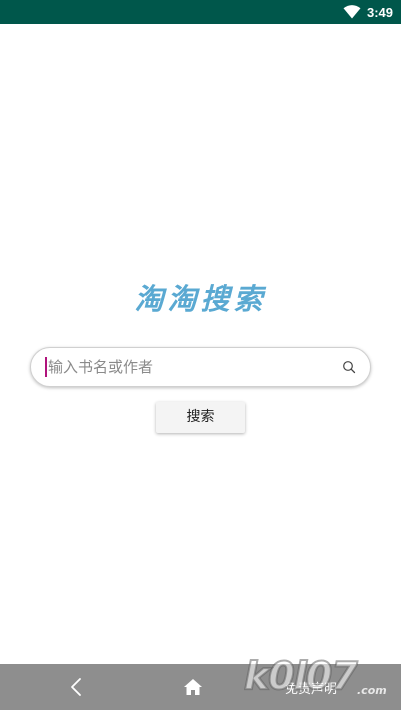 Image resolution: width=401 pixels, height=710 pixels. I want to click on home-icon, so click(193, 687).